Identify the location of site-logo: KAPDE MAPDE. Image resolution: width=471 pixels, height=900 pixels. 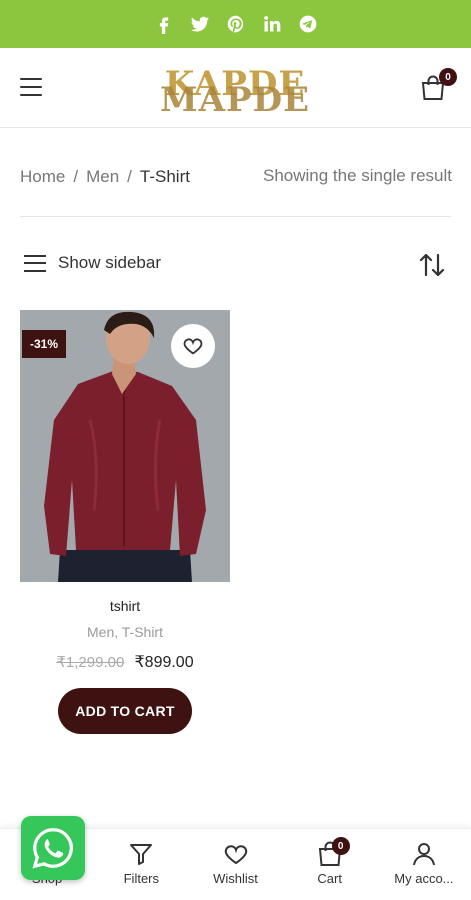
(235, 89).